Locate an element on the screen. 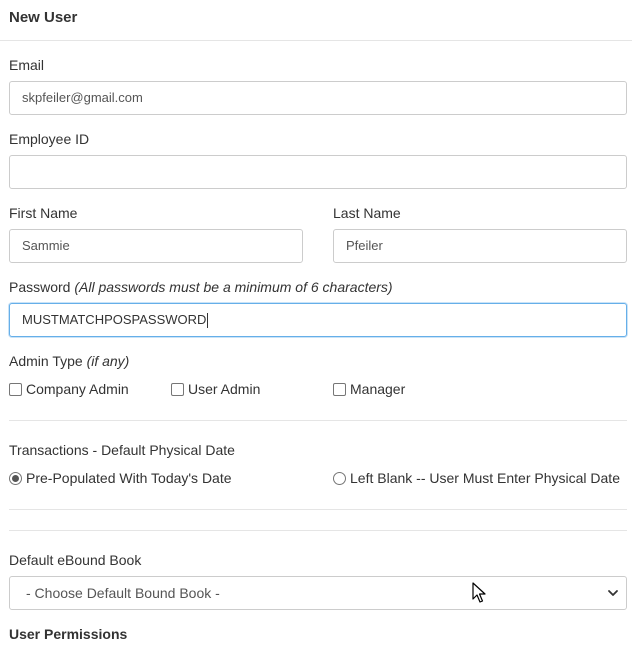  prepopulated-date-radio: Pre-Populated With Today's Date is located at coordinates (120, 478).